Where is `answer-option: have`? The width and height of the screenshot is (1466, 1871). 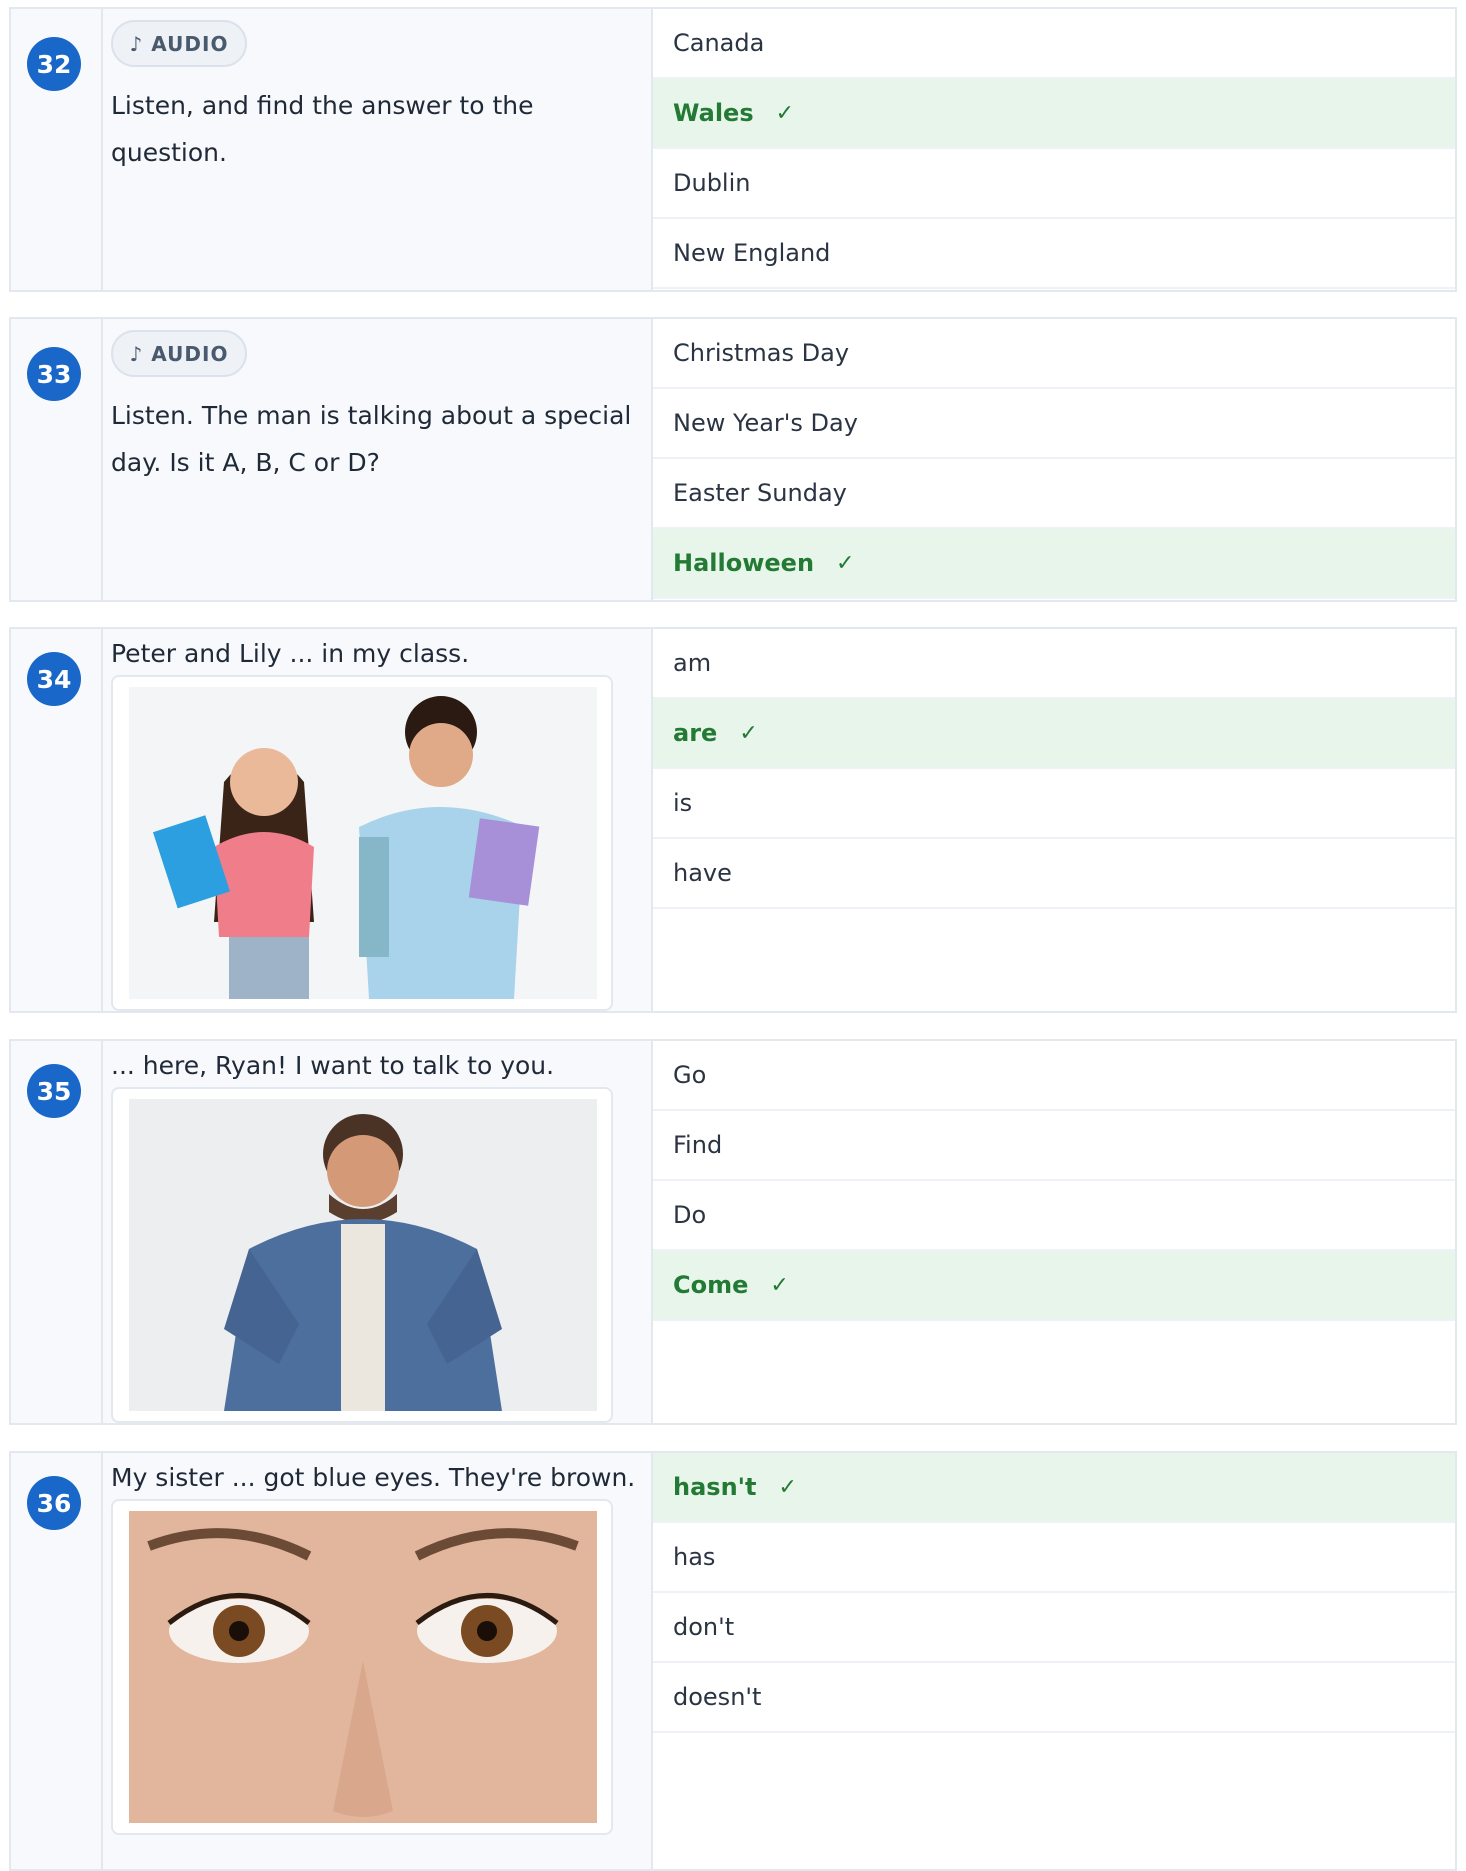
answer-option: have is located at coordinates (1054, 874).